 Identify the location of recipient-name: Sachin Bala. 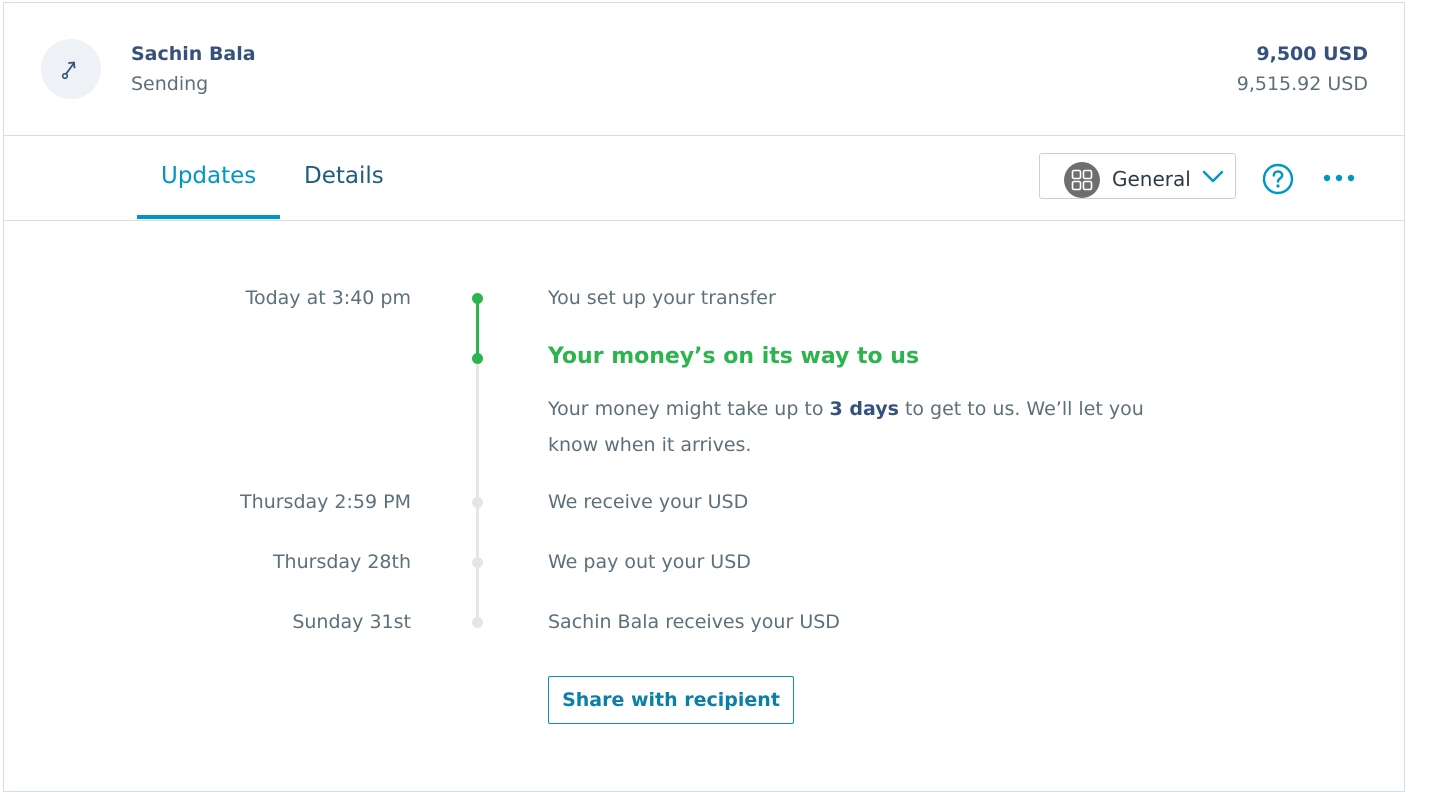
(193, 54).